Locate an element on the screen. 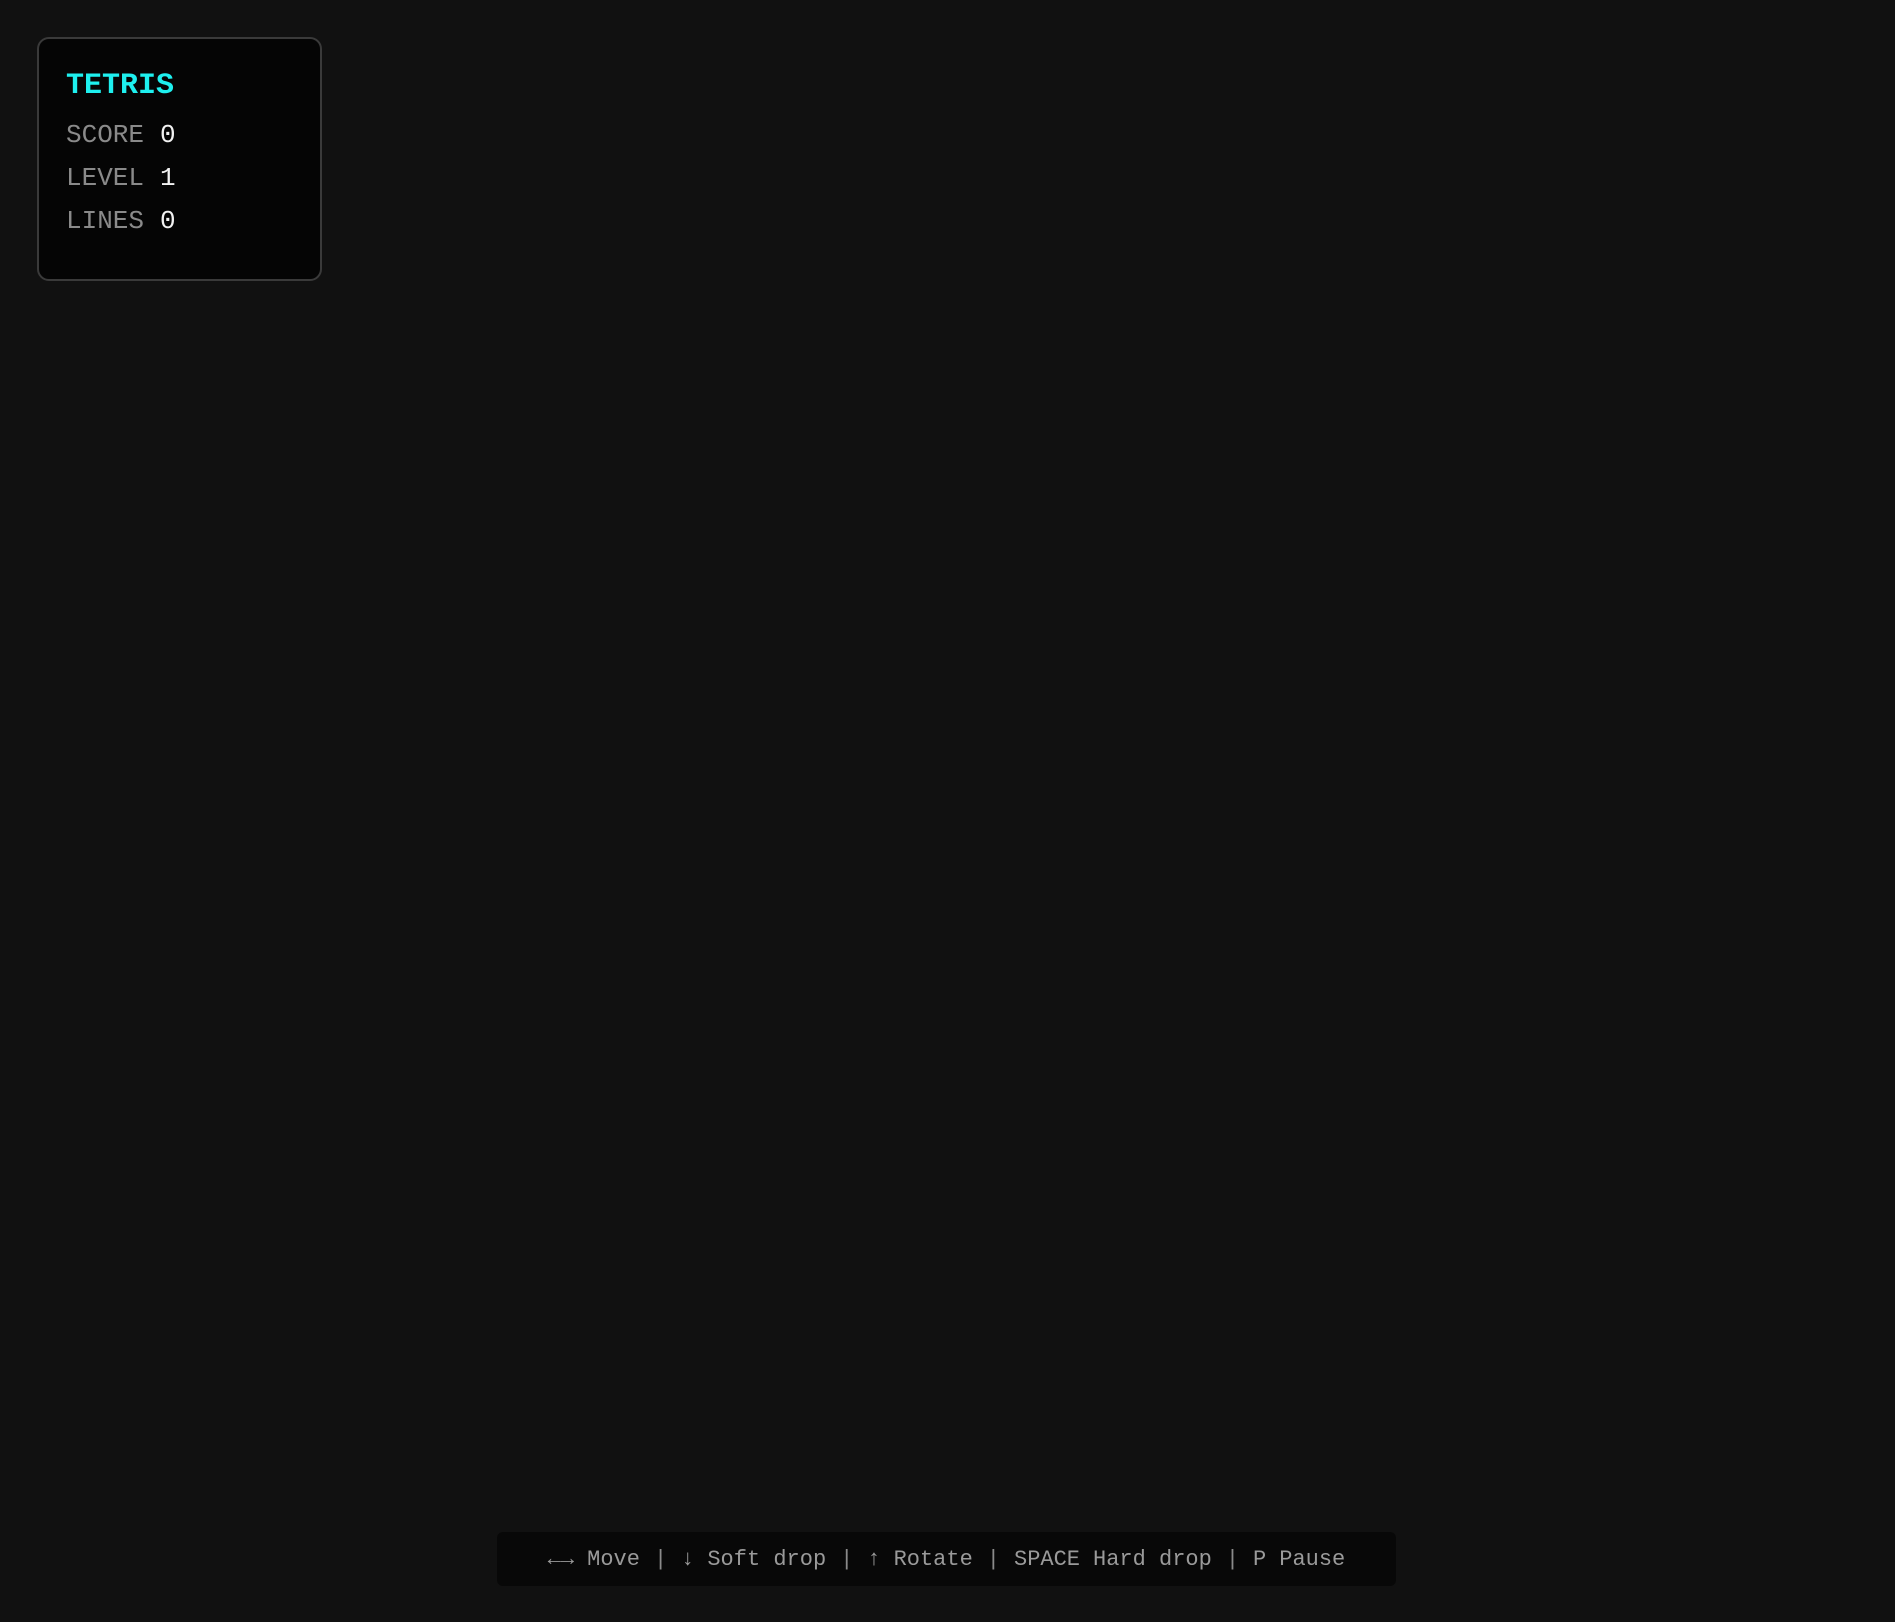 The image size is (1895, 1622). p-key: P is located at coordinates (1260, 1559).